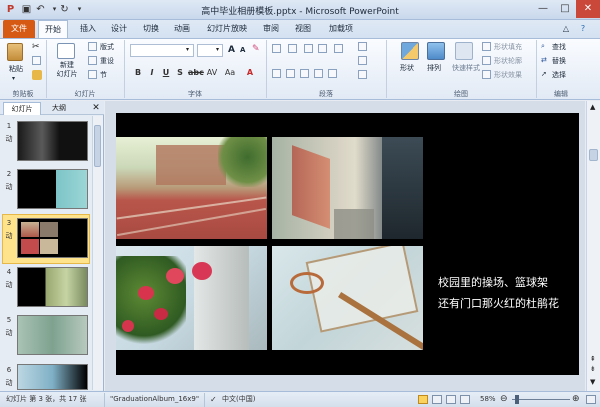 Image resolution: width=600 pixels, height=407 pixels. Describe the element at coordinates (347, 298) in the screenshot. I see `hoop-photo` at that location.